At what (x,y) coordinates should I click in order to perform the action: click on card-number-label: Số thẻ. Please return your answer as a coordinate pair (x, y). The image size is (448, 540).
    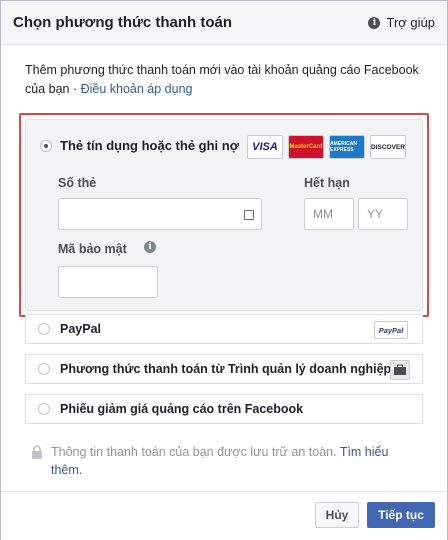
    Looking at the image, I should click on (77, 183).